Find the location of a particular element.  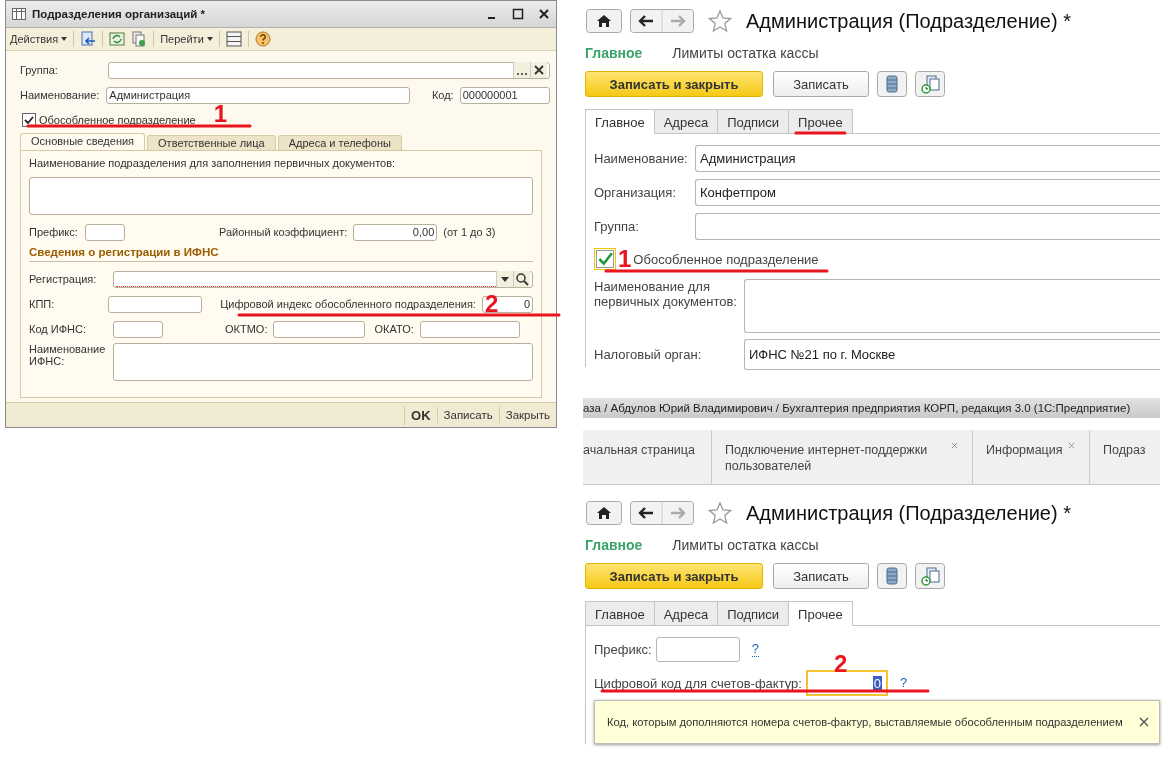

open-tab: Подключение интернет-поддержки пользователей is located at coordinates (842, 457).